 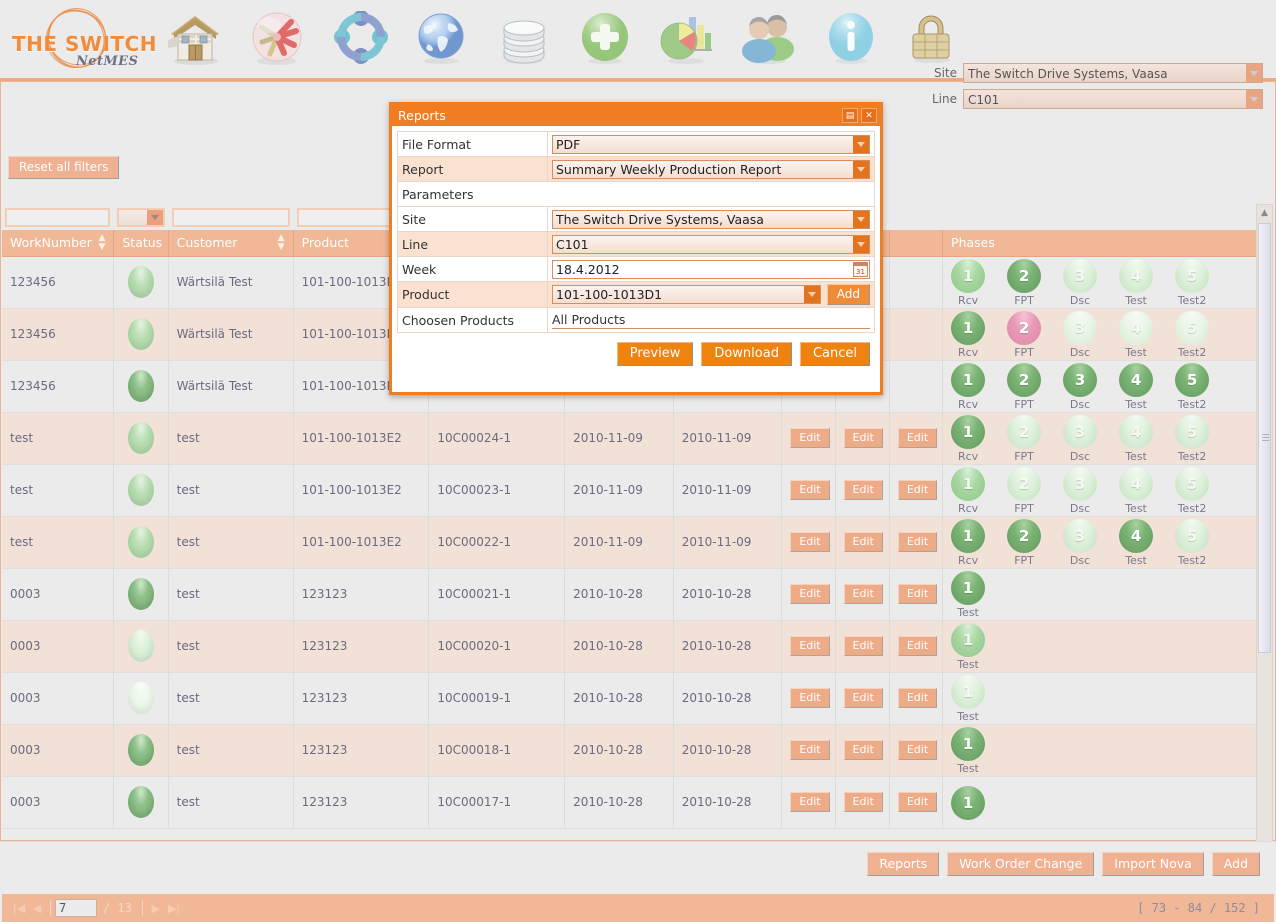 I want to click on report-select: Summary Weekly Production Report, so click(x=711, y=169).